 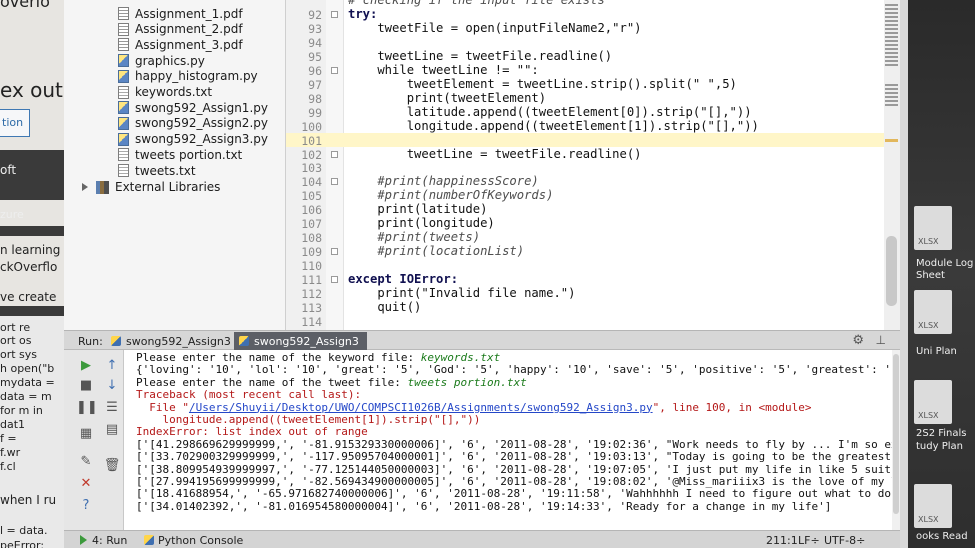 I want to click on tree-item: swong592_Assign1.py, so click(x=193, y=107).